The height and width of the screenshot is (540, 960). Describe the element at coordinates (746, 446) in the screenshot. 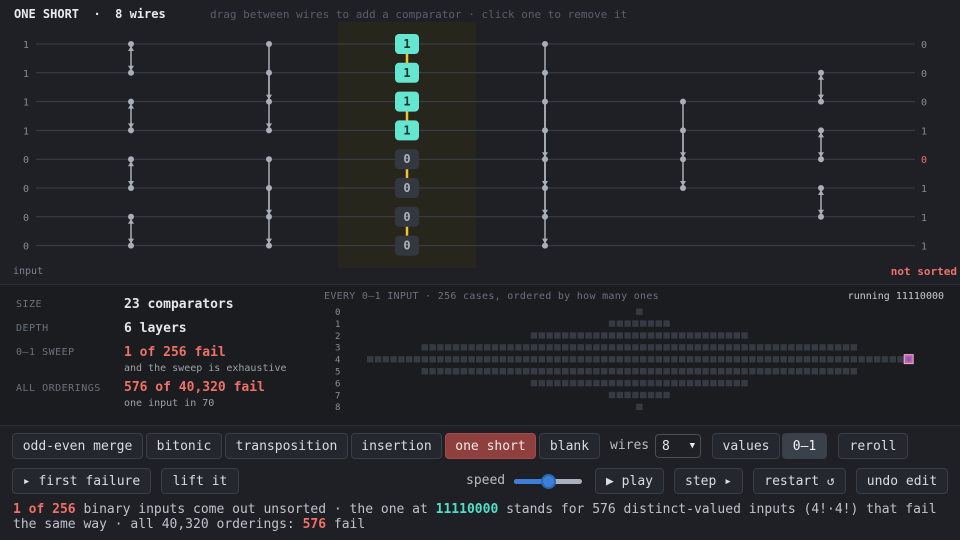

I see `values-button: values` at that location.